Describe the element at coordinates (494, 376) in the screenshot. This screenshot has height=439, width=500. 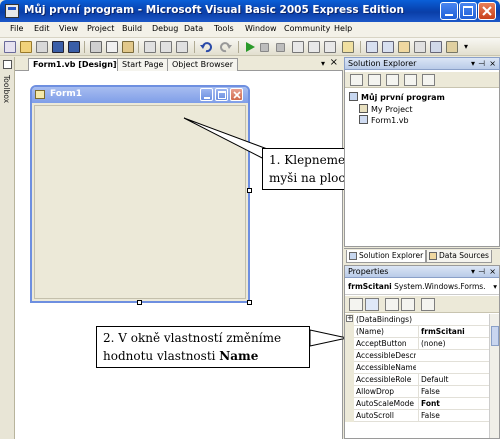
I see `properties-scrollbar` at that location.